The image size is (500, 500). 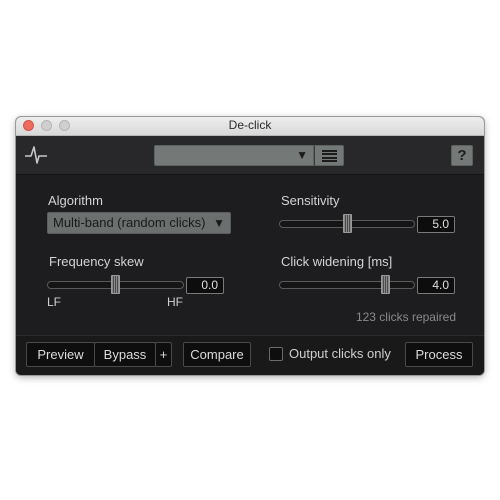 I want to click on title-bar: De-click, so click(x=250, y=126).